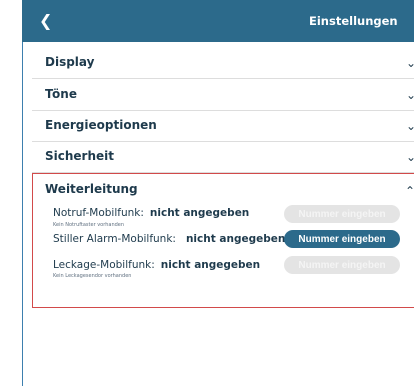 This screenshot has height=386, width=414. What do you see at coordinates (70, 62) in the screenshot?
I see `section-display-label: Display` at bounding box center [70, 62].